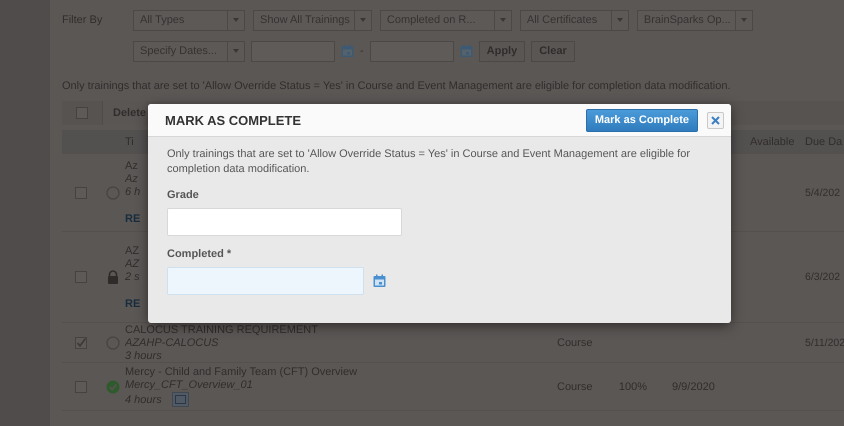 Image resolution: width=844 pixels, height=426 pixels. What do you see at coordinates (265, 281) in the screenshot?
I see `date-field` at bounding box center [265, 281].